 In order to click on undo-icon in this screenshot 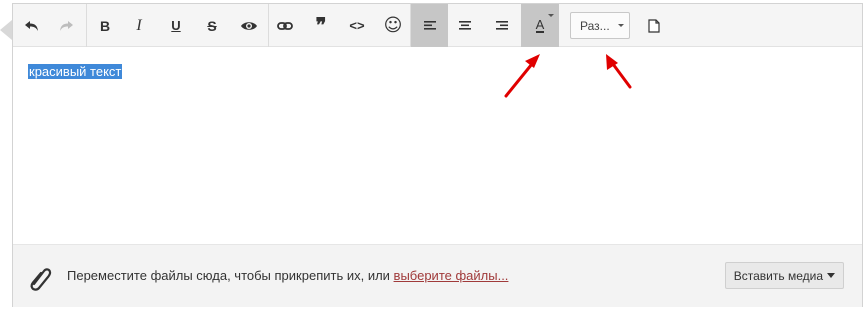, I will do `click(31, 25)`.